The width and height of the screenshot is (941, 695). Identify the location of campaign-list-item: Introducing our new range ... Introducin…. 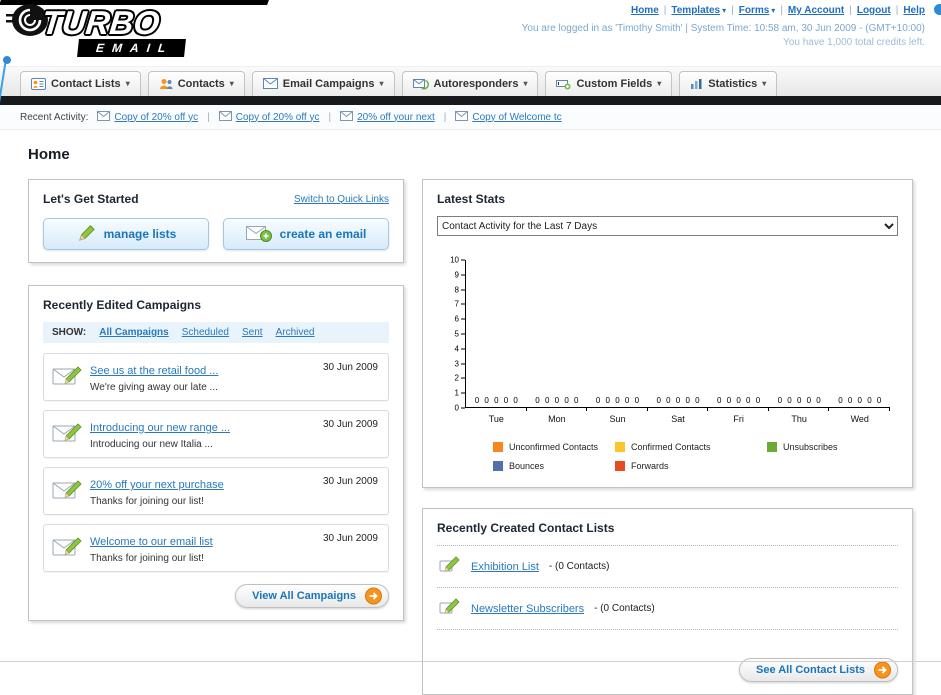
(216, 434).